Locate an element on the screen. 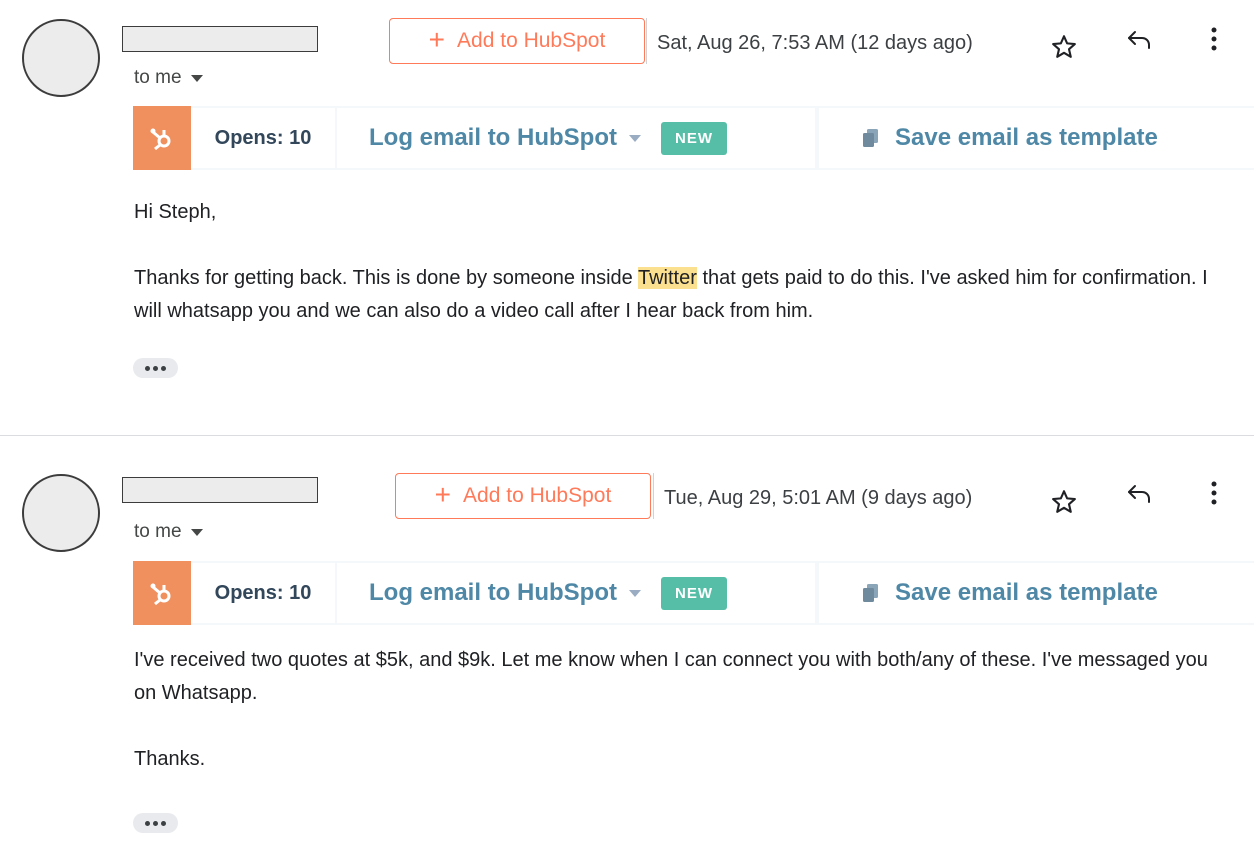  closing: Thanks. is located at coordinates (170, 759).